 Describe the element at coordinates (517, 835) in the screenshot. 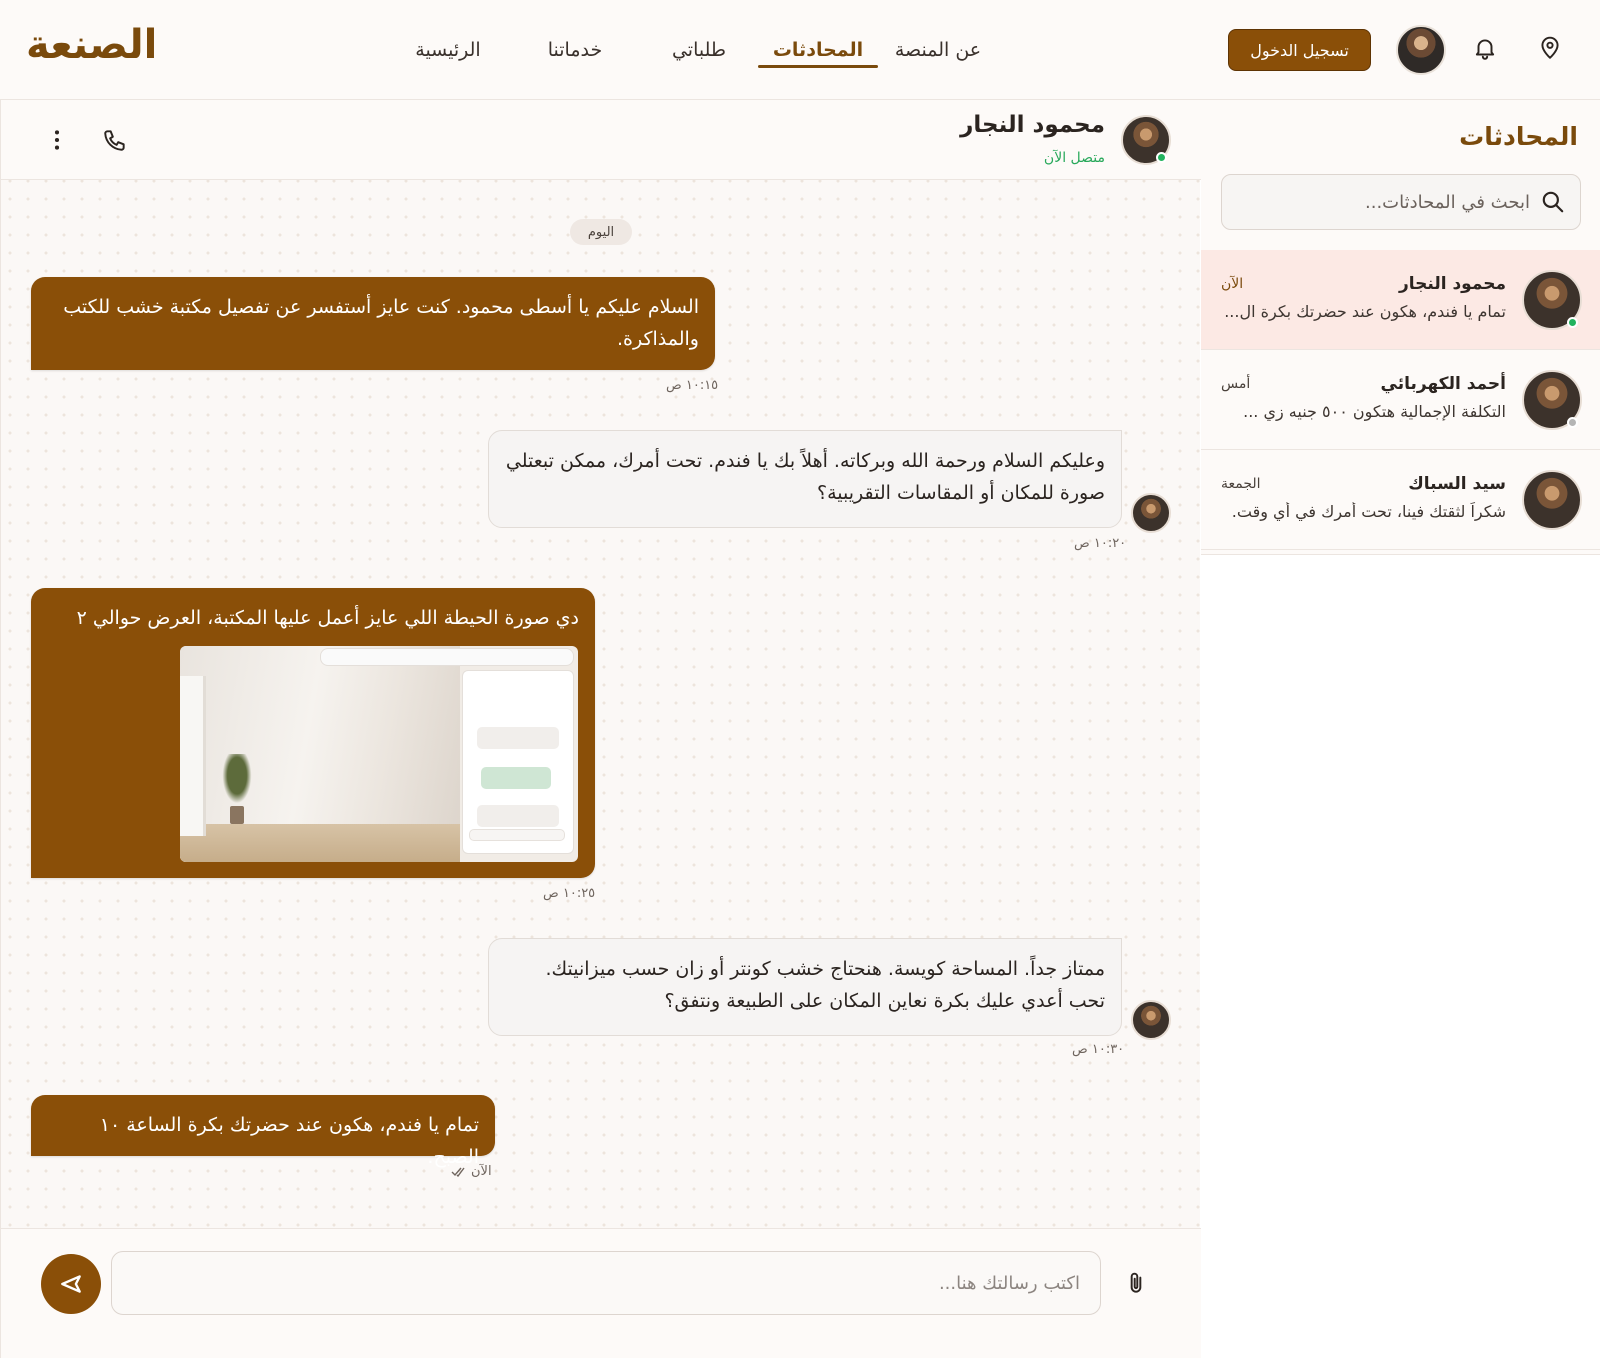

I see `image-mini-input` at that location.